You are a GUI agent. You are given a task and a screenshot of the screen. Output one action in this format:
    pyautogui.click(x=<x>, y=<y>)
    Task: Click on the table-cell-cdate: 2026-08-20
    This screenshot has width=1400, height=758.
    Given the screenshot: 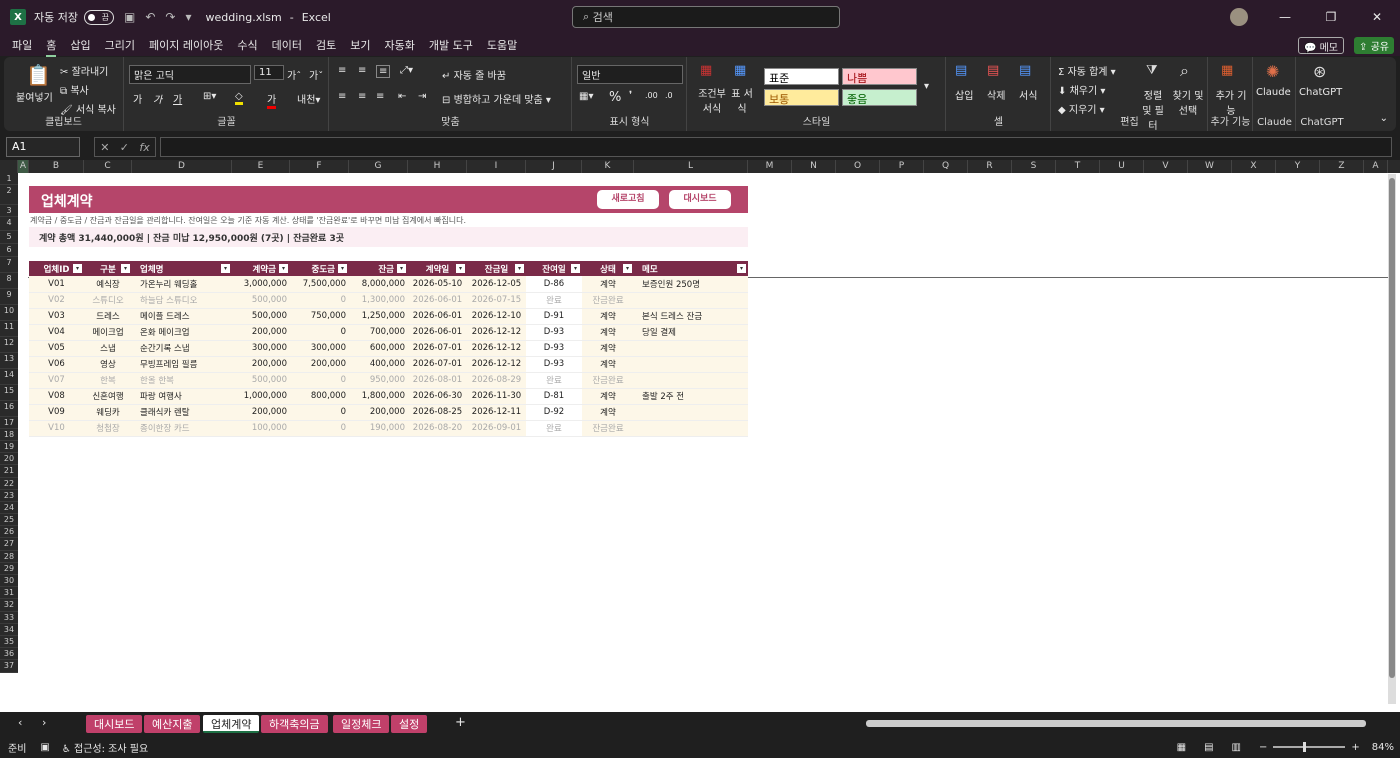 What is the action you would take?
    pyautogui.click(x=437, y=428)
    